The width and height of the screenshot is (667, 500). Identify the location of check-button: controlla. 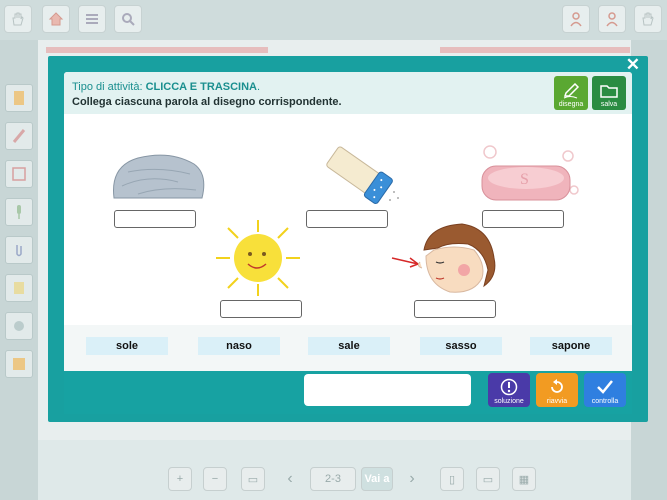
(605, 390).